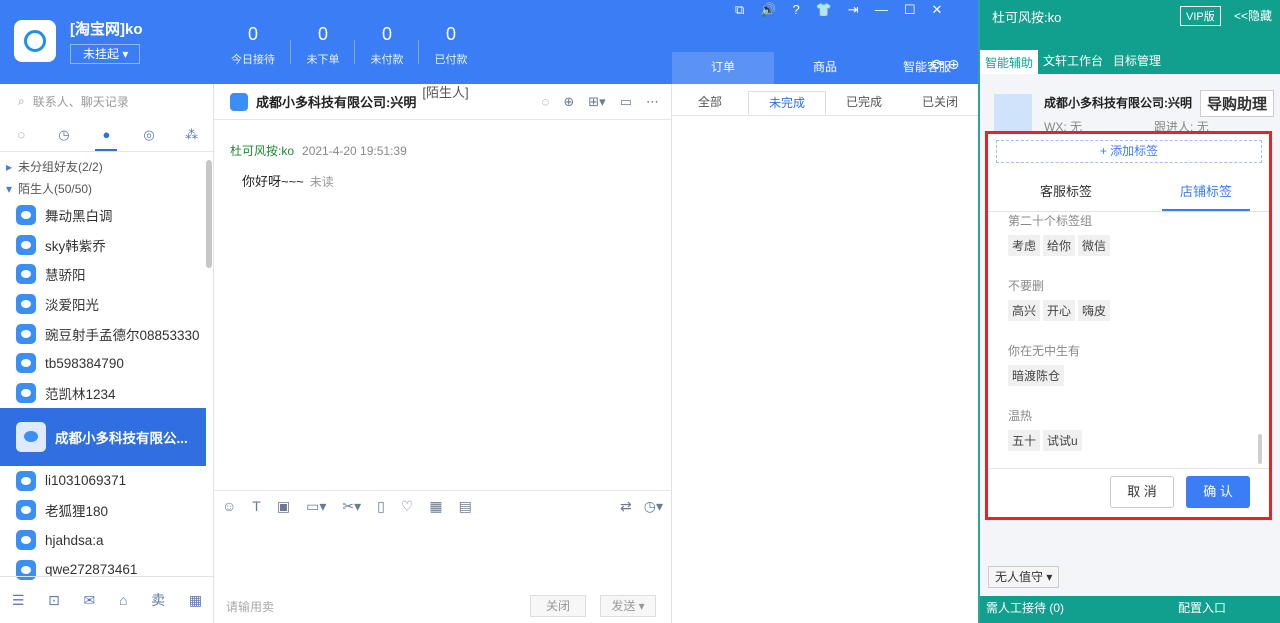 Image resolution: width=1280 pixels, height=623 pixels. I want to click on person-icon: ●, so click(106, 134).